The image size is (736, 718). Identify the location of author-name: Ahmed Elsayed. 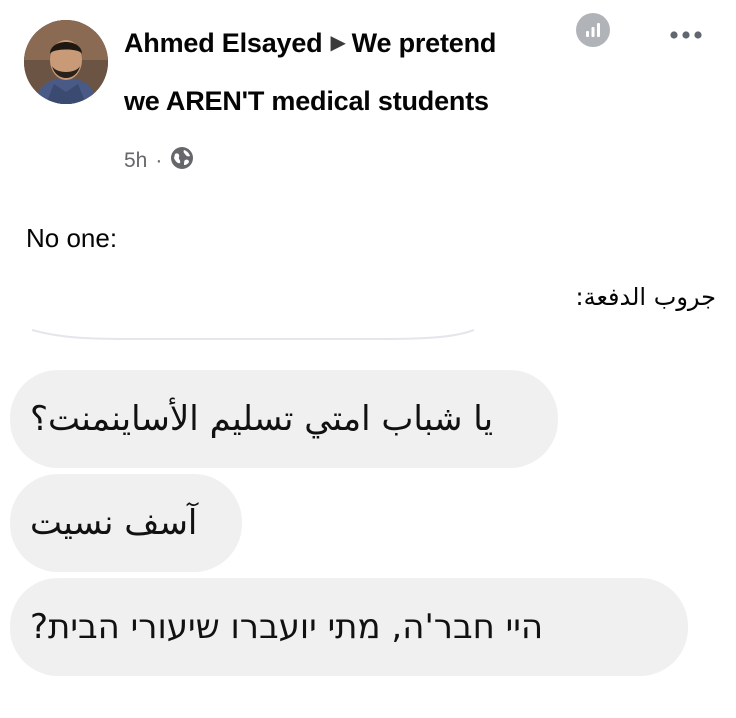
(223, 43).